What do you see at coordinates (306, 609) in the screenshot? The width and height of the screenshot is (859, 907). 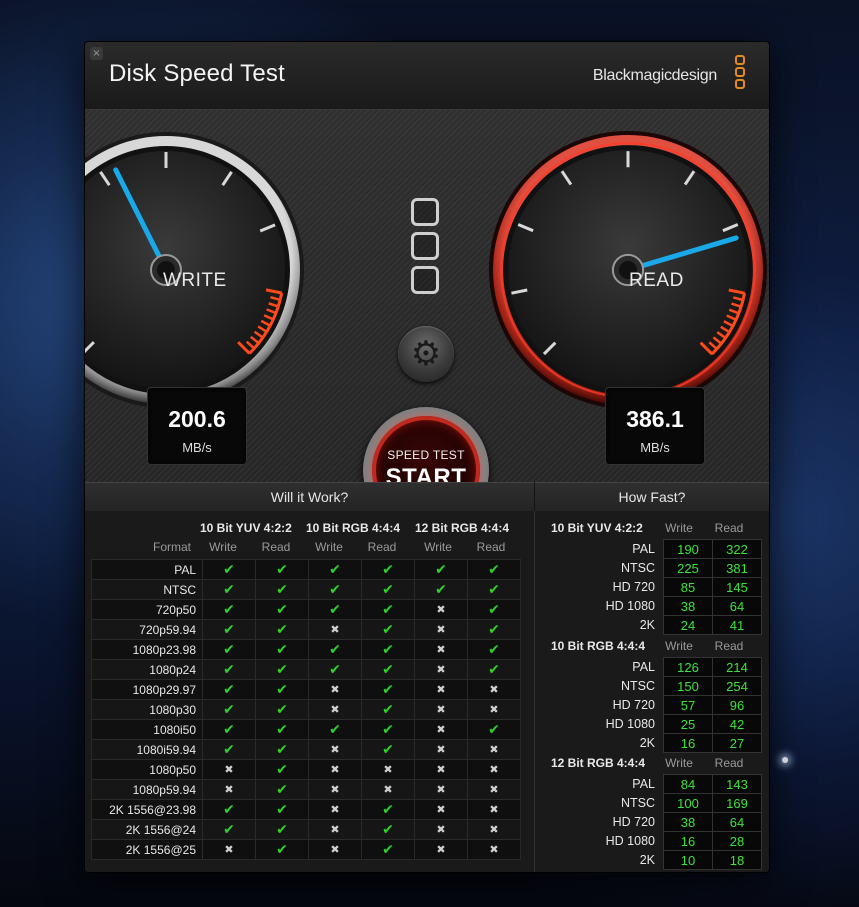 I see `table-row: 720p50 ✔ ✔ ✔ ✔ ✖ ✔` at bounding box center [306, 609].